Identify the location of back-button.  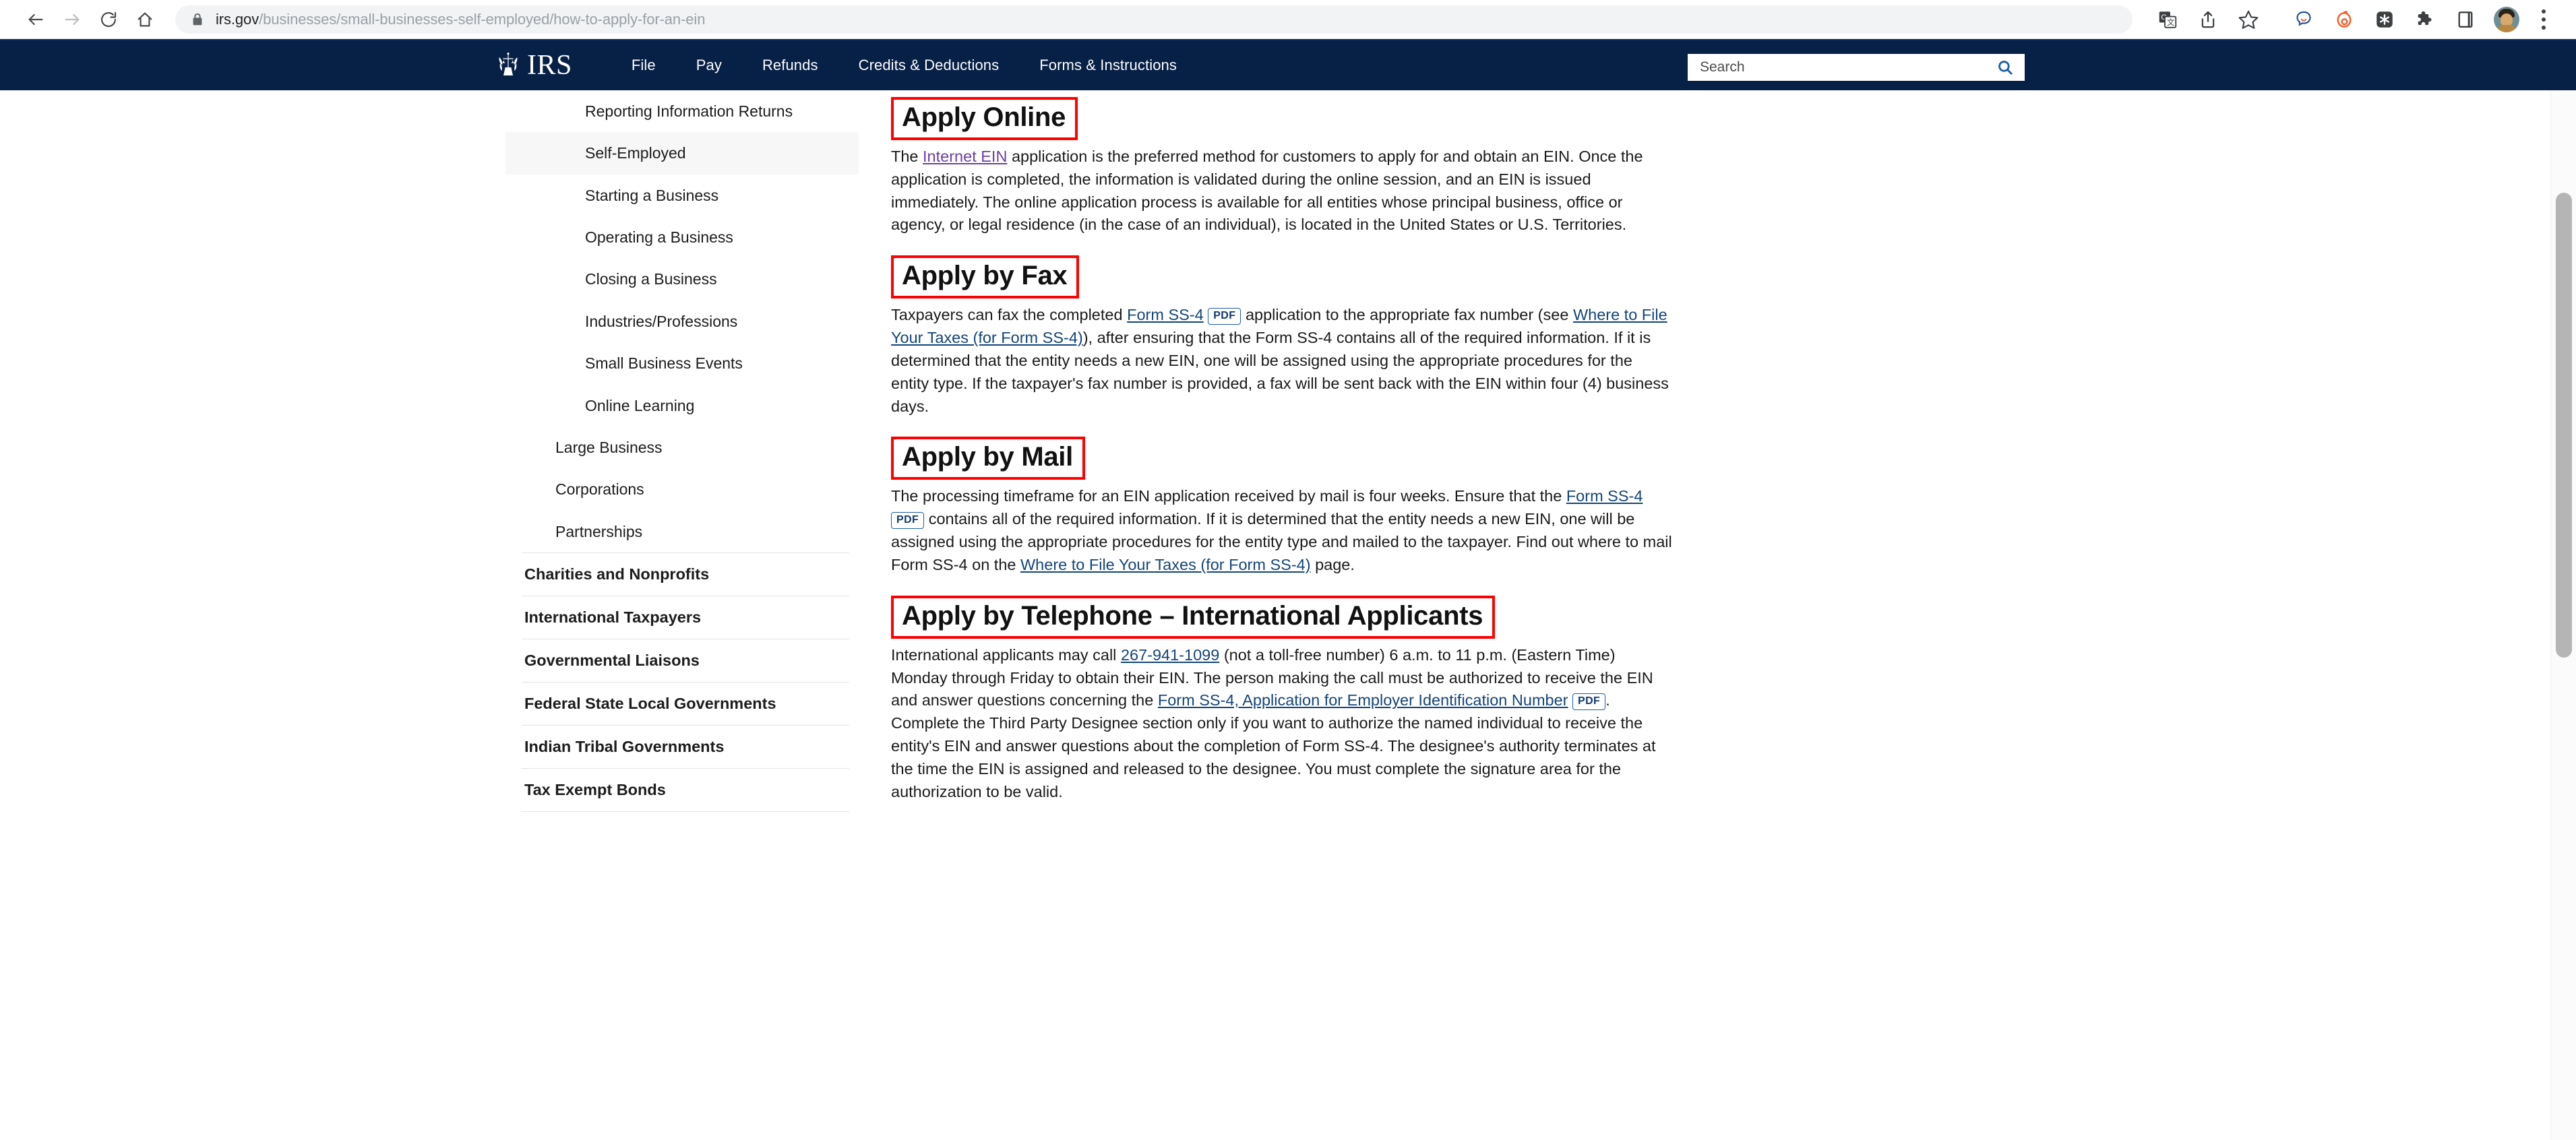
(36, 19).